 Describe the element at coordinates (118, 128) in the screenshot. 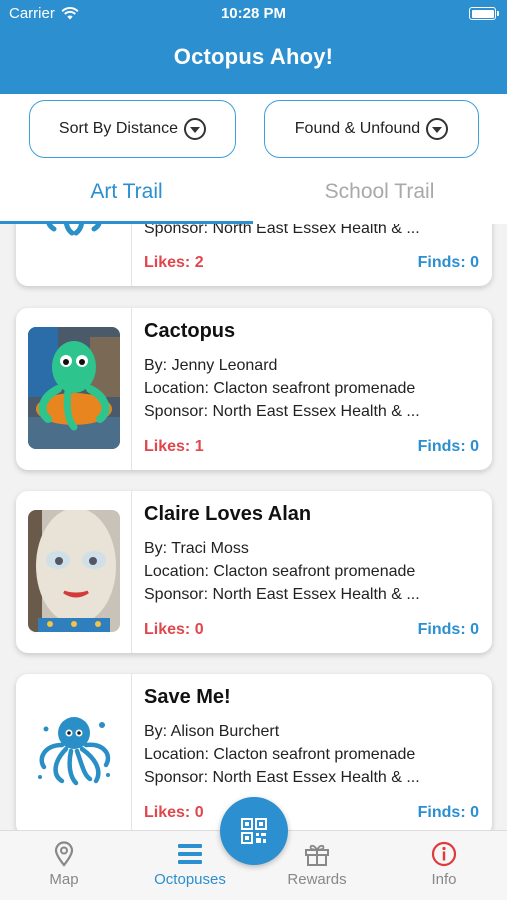

I see `sort-dropdown-label: Sort By Distance` at that location.